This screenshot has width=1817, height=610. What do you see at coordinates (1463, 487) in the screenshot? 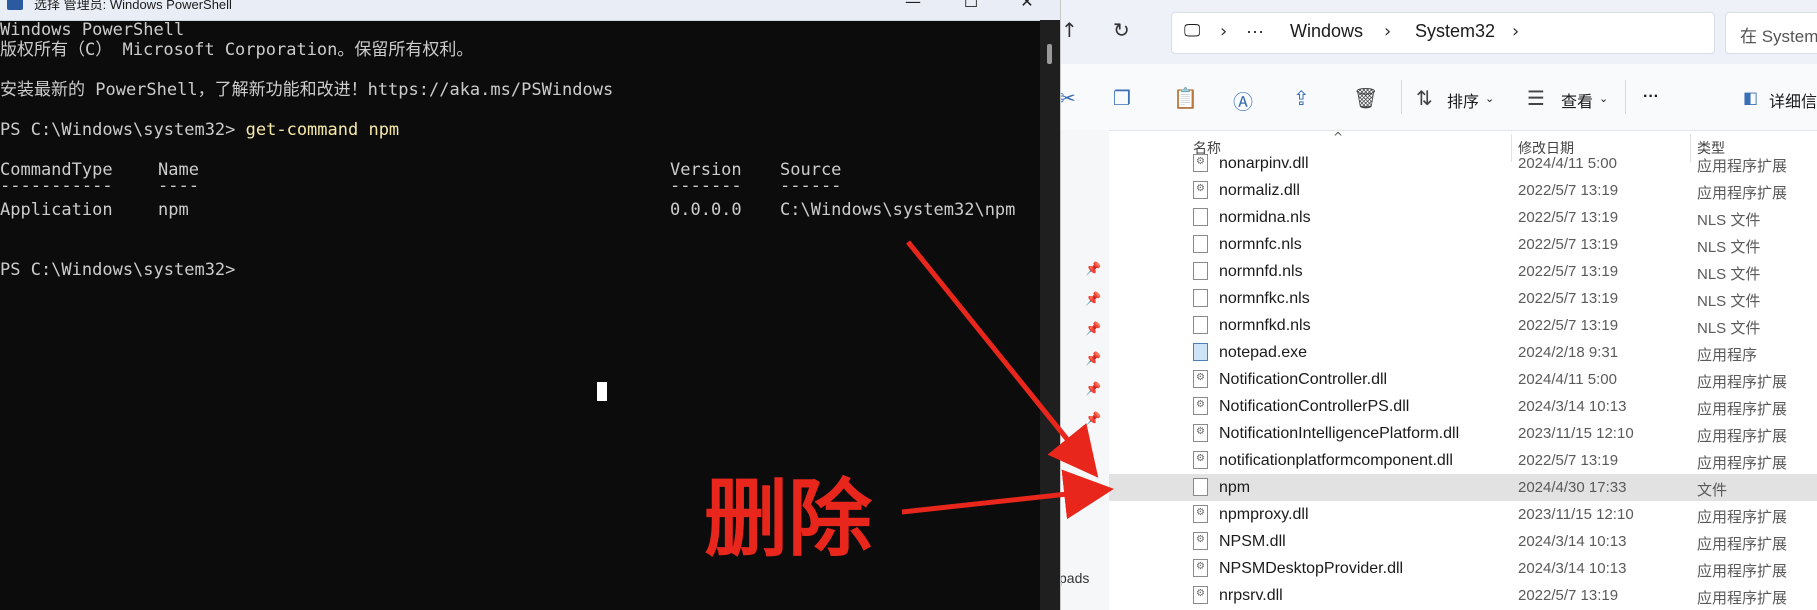
I see `file-row-selected: npm 2024/4/30 17:33 文件` at bounding box center [1463, 487].